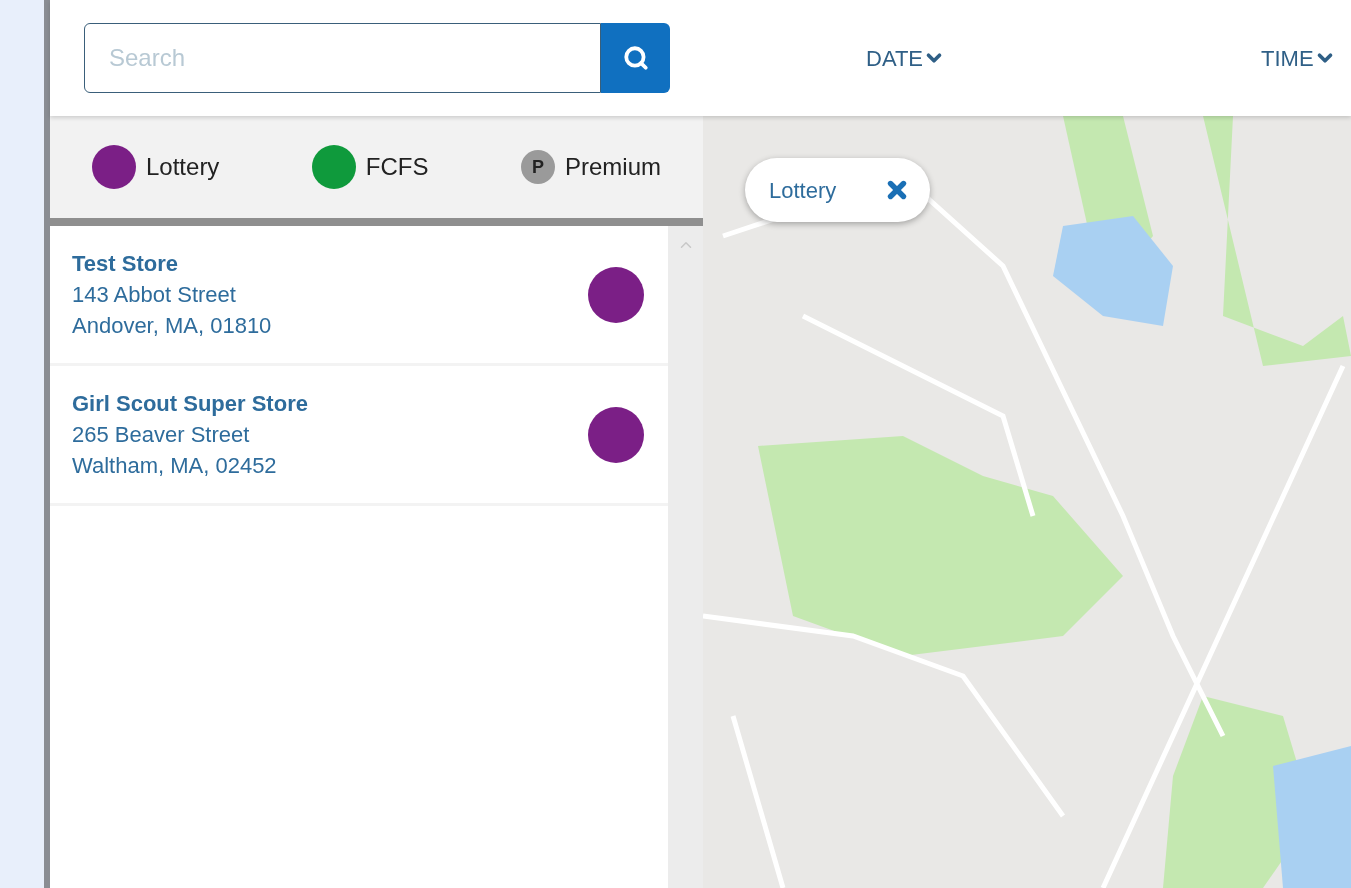 The image size is (1351, 888). Describe the element at coordinates (154, 295) in the screenshot. I see `store-street: 143 Abbot Street` at that location.